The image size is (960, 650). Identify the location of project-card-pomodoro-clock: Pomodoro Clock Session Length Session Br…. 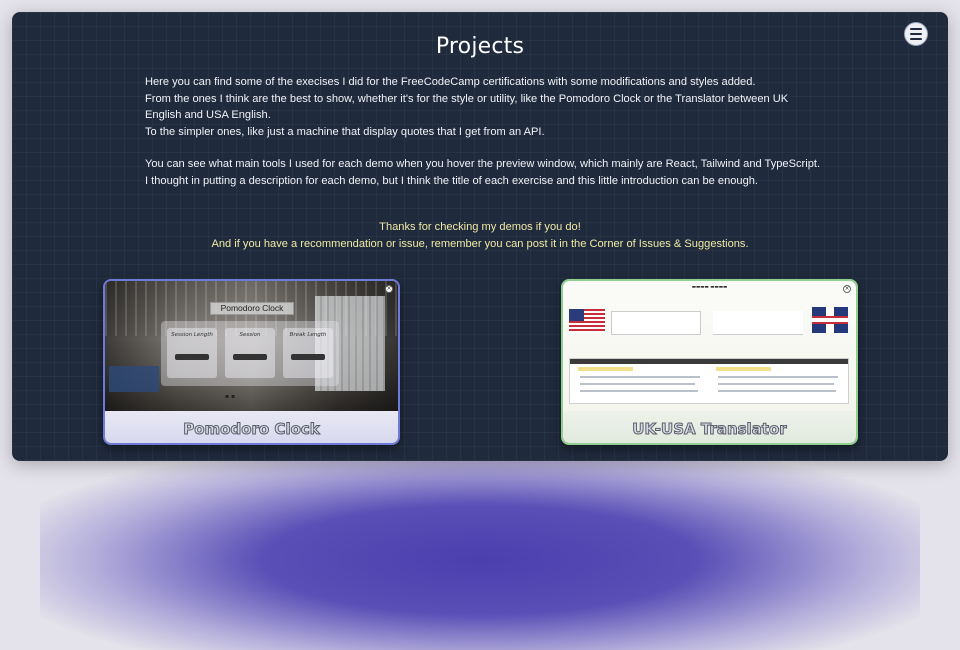
(251, 362).